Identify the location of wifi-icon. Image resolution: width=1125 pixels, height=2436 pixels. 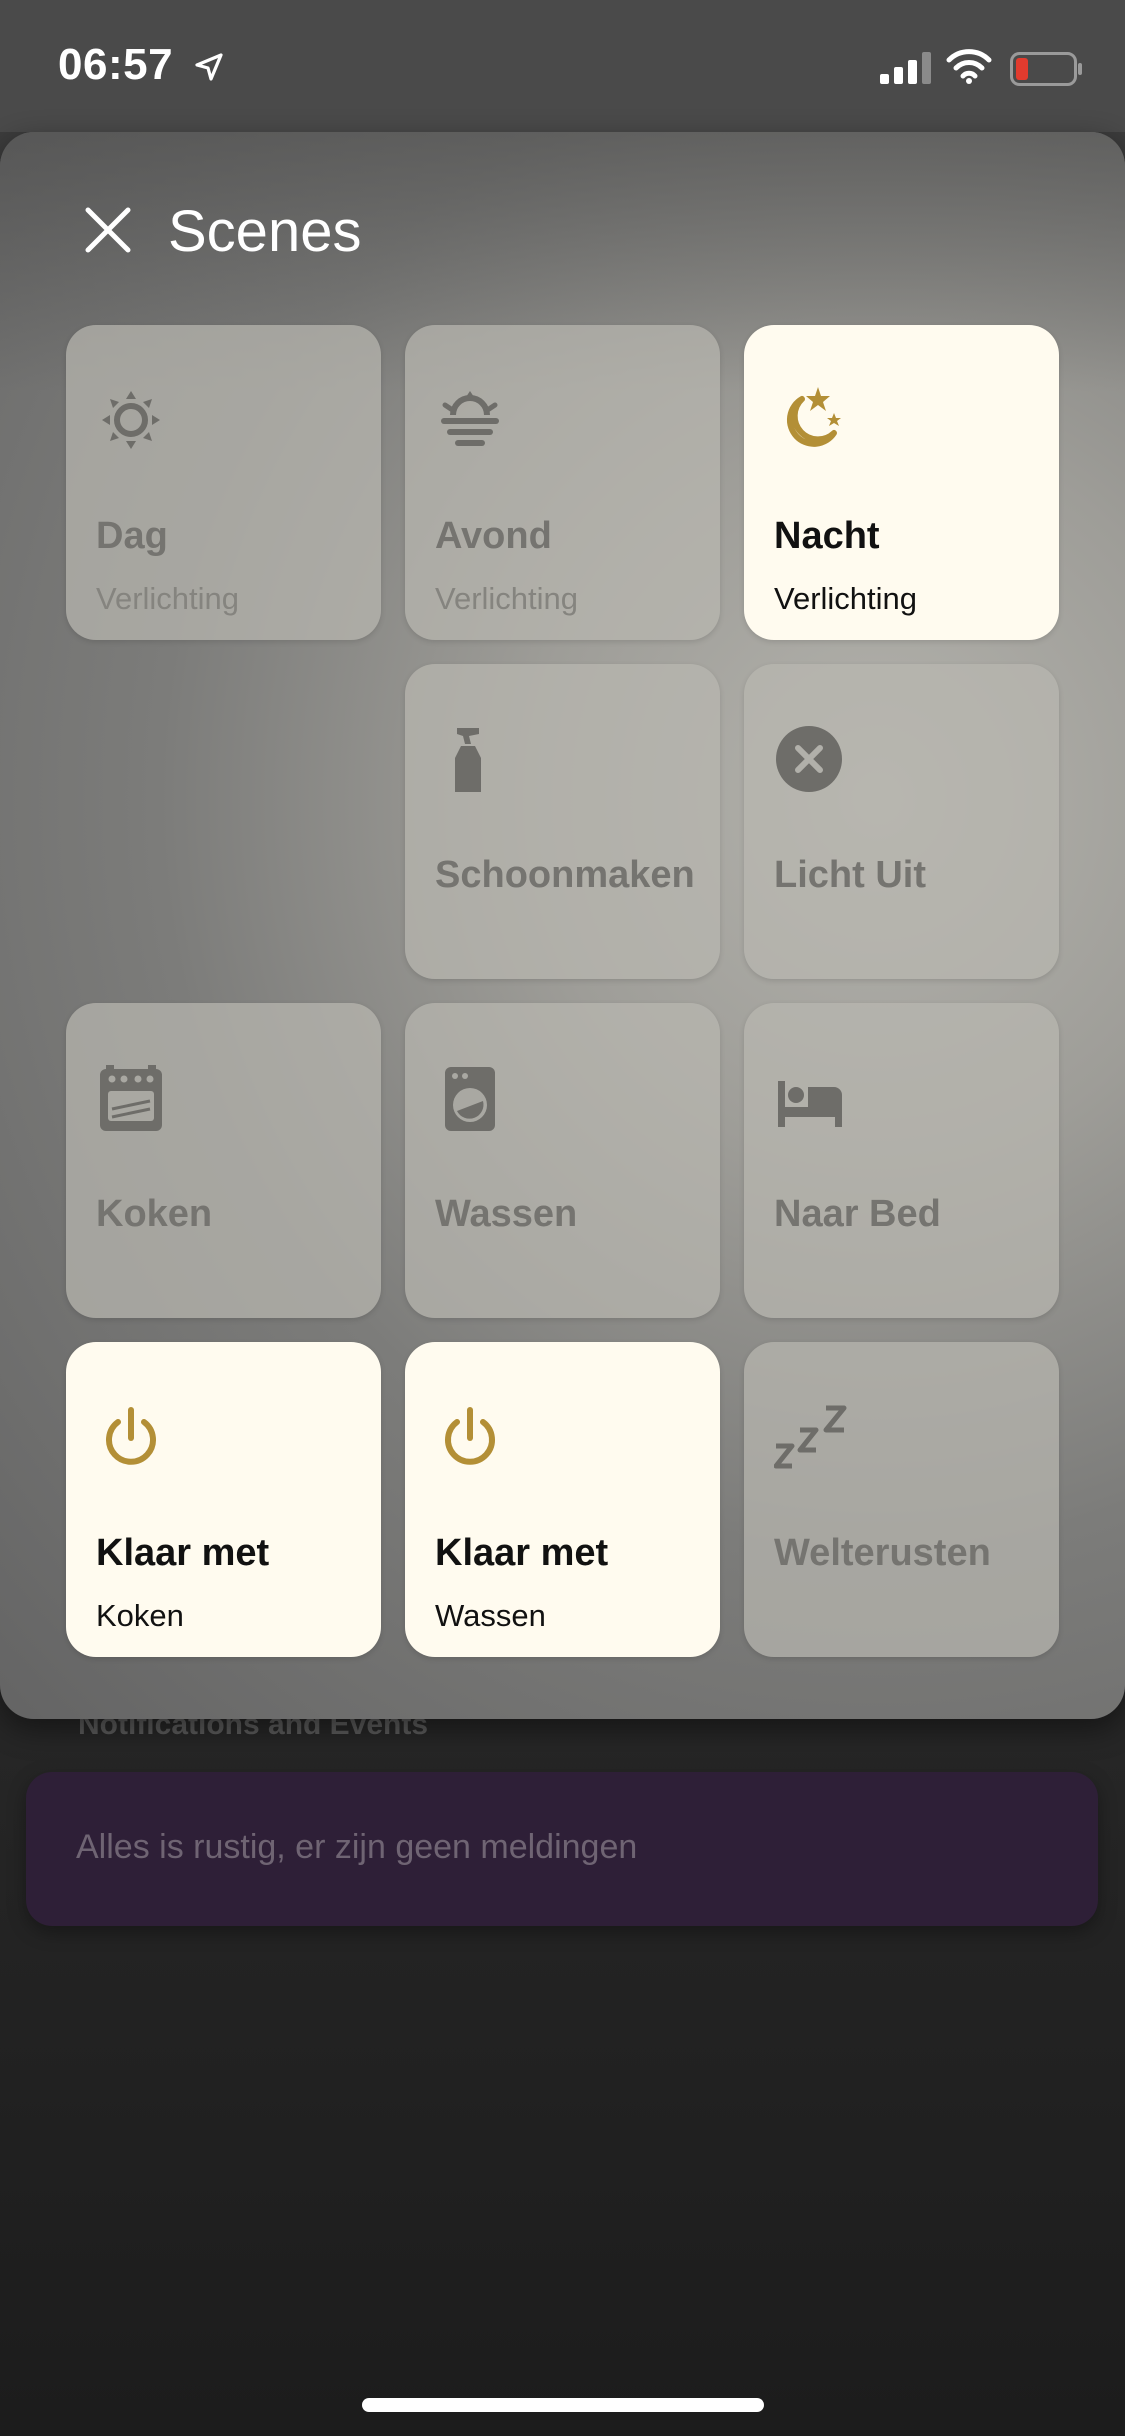
(969, 66).